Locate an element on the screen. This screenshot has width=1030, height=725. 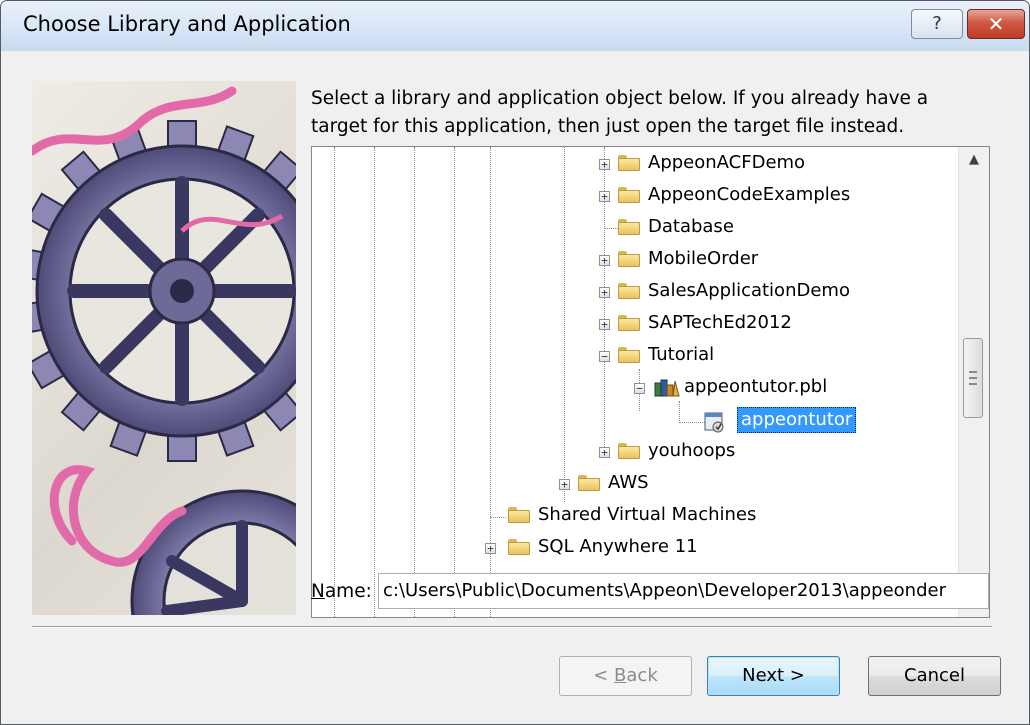
tree-item-label: SAPTechEd2012 is located at coordinates (720, 322).